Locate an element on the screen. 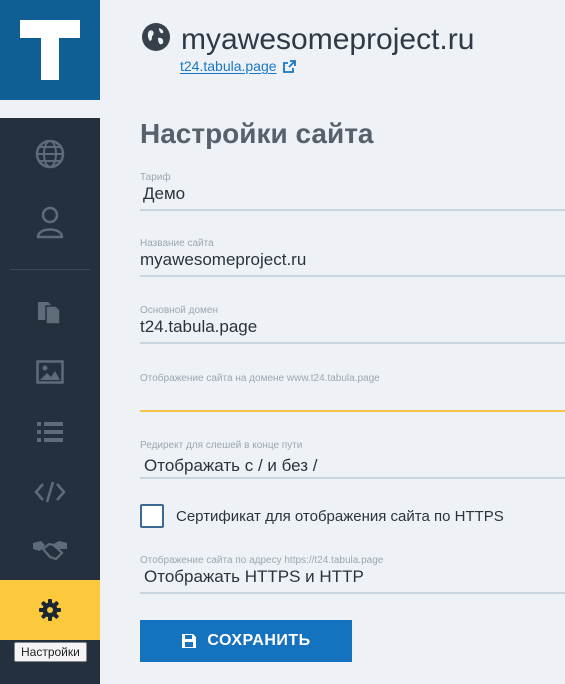 This screenshot has width=565, height=684. plan-value: Демо is located at coordinates (352, 194).